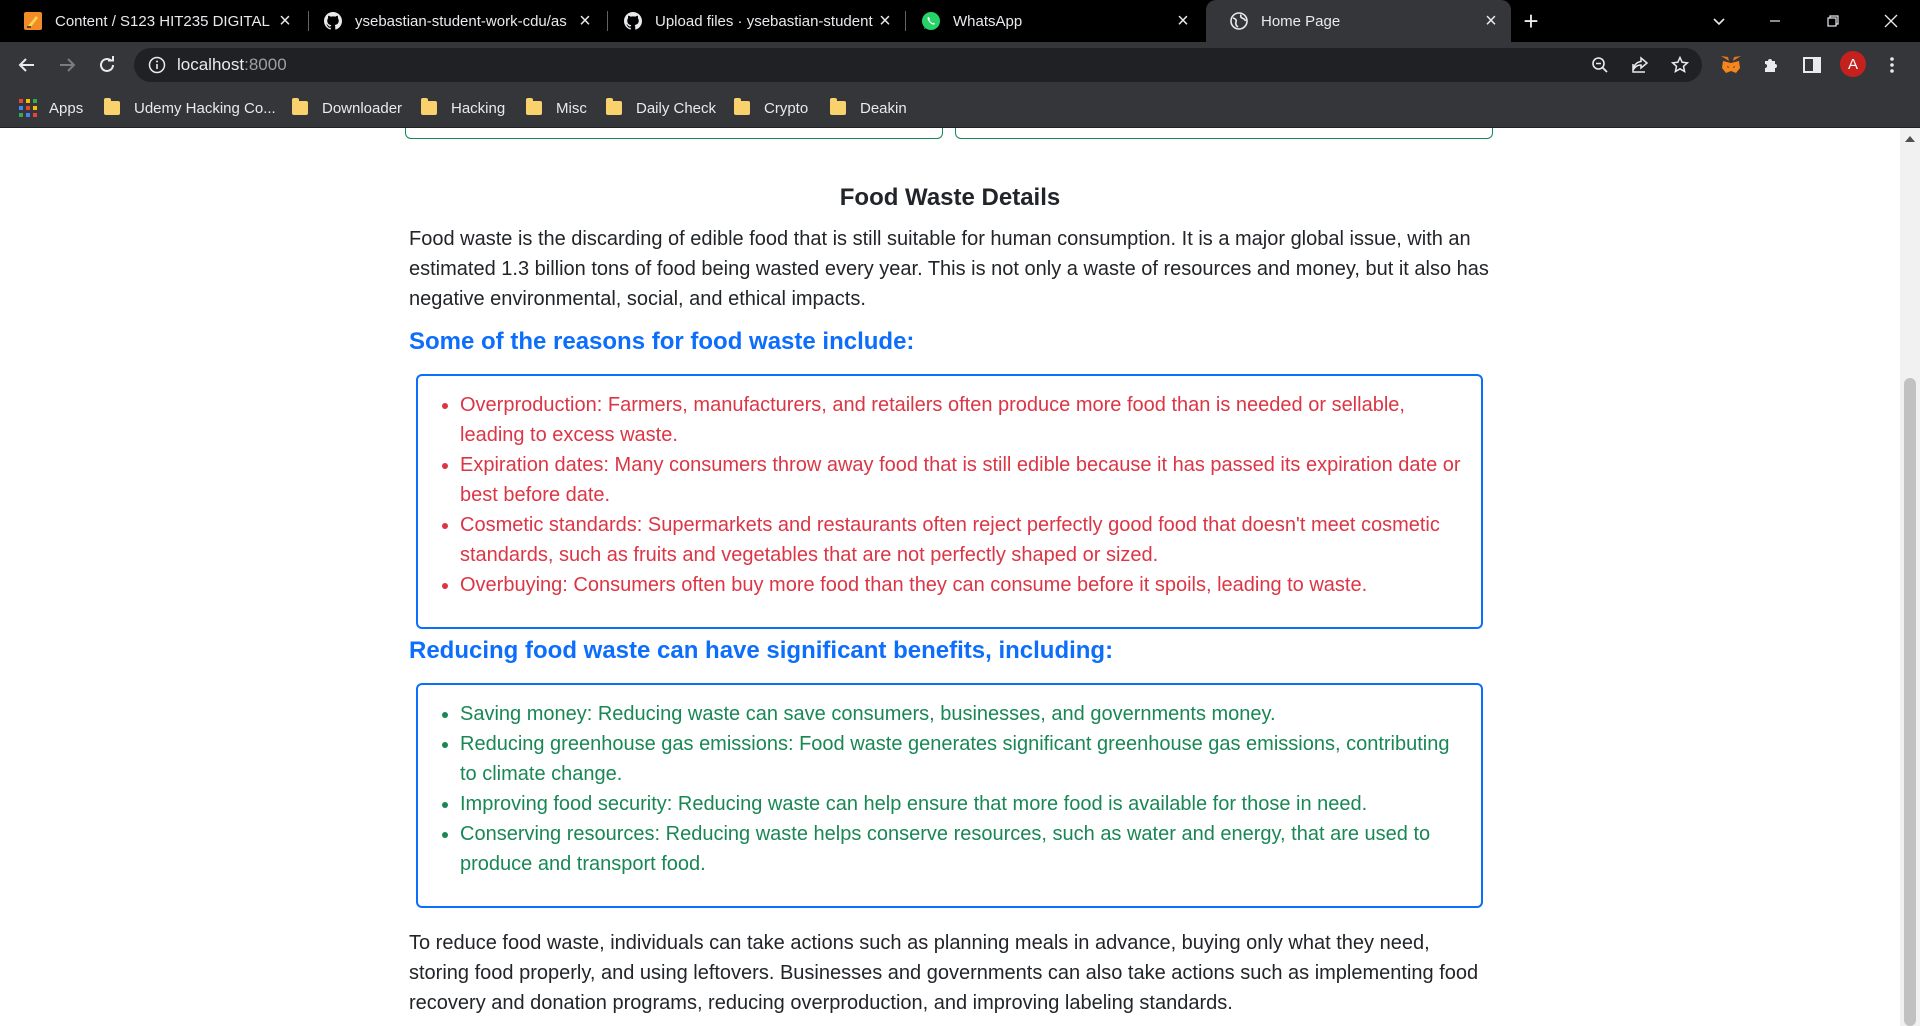 The height and width of the screenshot is (1026, 1920). I want to click on forward-button, so click(67, 65).